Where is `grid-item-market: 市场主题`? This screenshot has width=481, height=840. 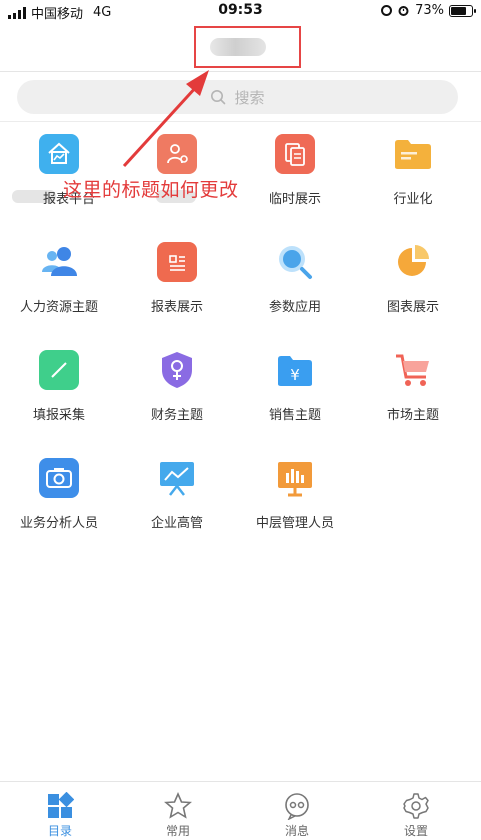 grid-item-market: 市场主题 is located at coordinates (413, 388).